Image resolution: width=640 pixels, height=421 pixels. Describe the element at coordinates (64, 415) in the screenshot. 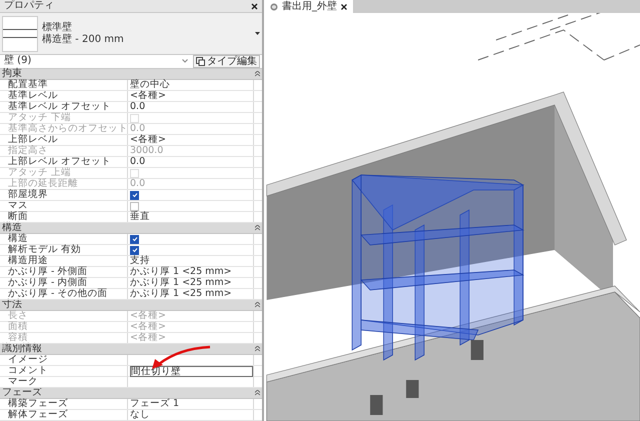

I see `property-label: 解体フェーズ` at that location.